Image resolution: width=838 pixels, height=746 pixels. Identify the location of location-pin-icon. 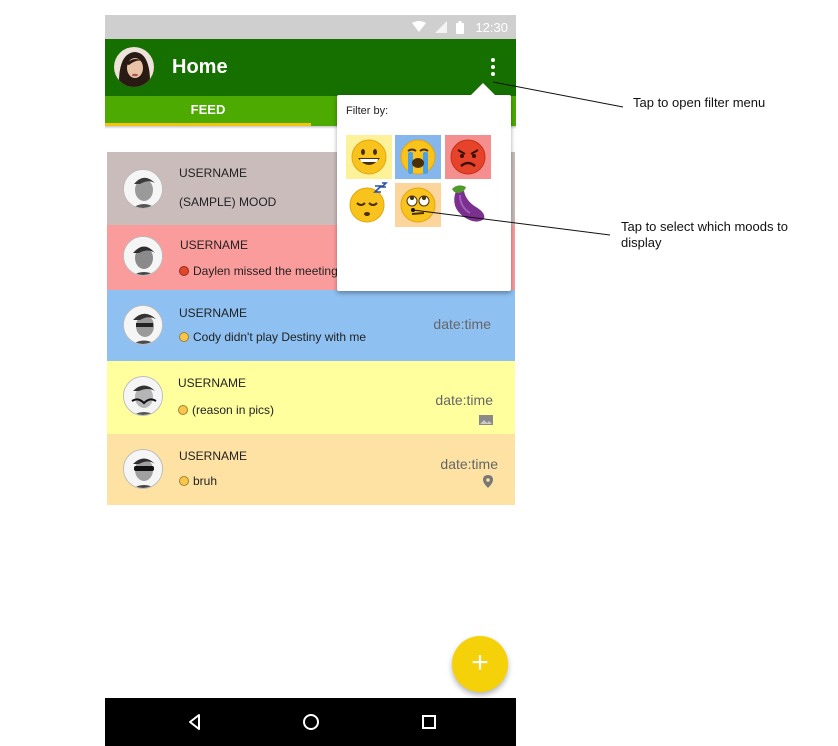
(488, 481).